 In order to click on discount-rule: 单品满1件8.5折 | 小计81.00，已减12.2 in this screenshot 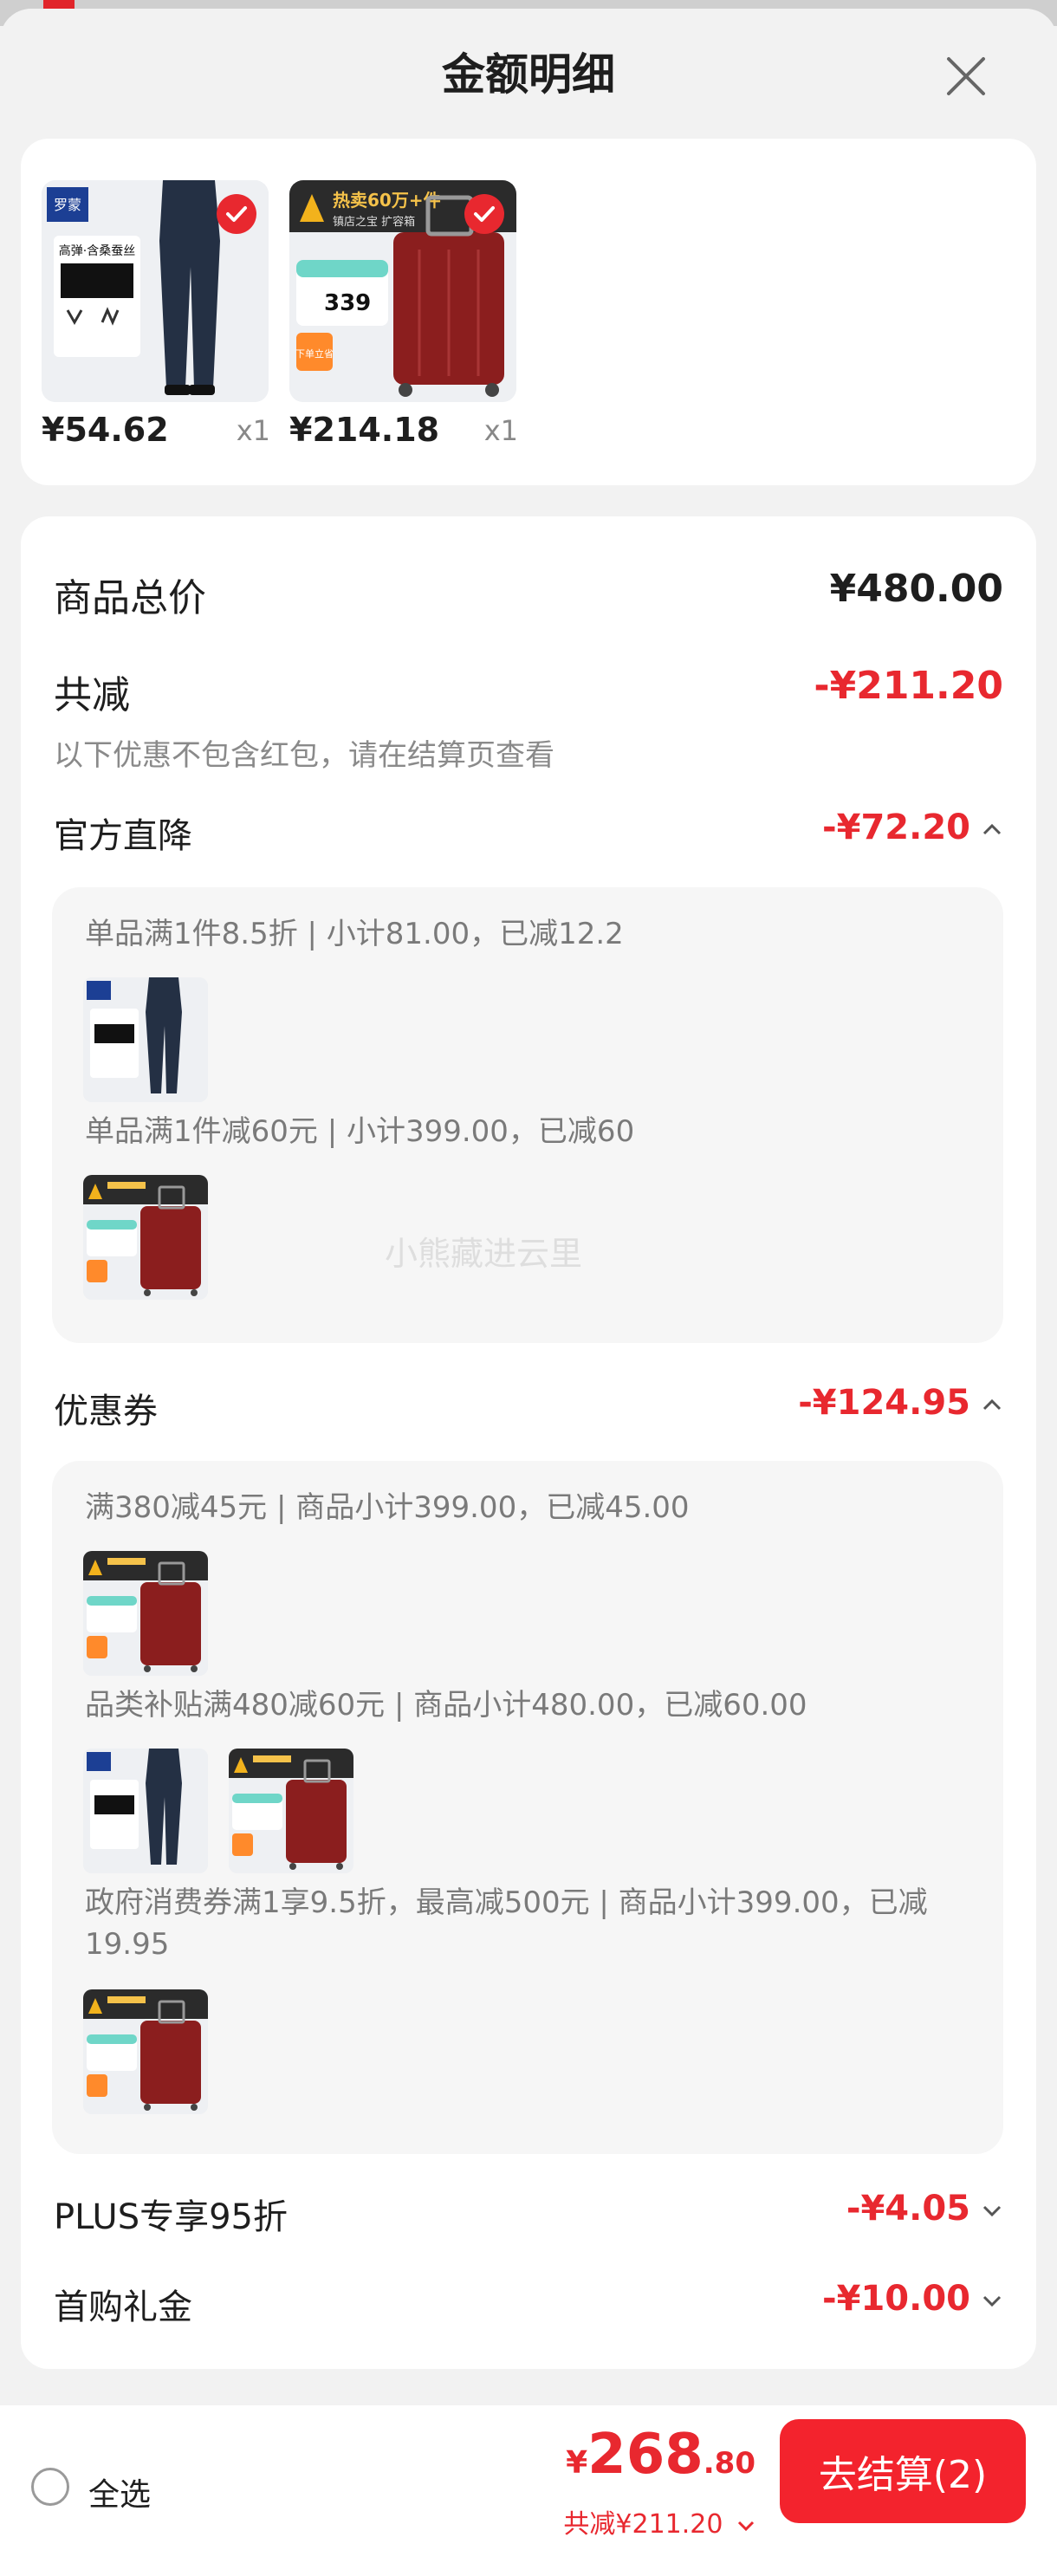, I will do `click(354, 934)`.